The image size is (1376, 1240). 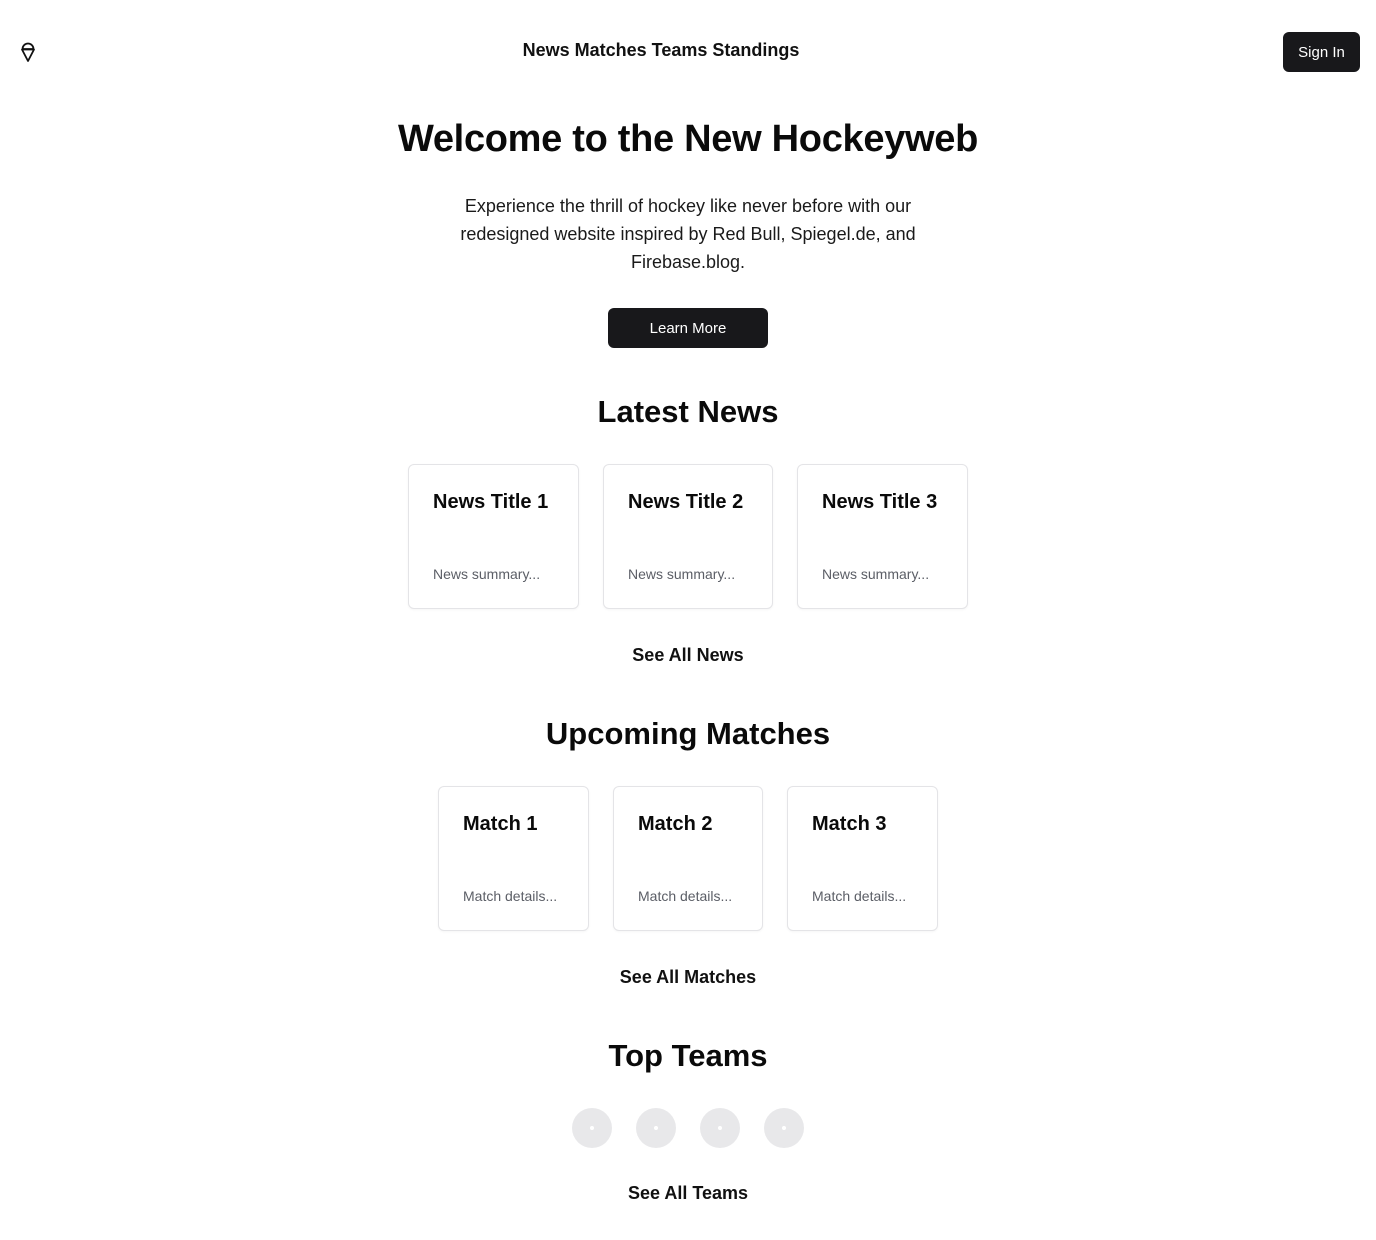 What do you see at coordinates (688, 139) in the screenshot?
I see `hero-title: Welcome to the New Hockeyweb` at bounding box center [688, 139].